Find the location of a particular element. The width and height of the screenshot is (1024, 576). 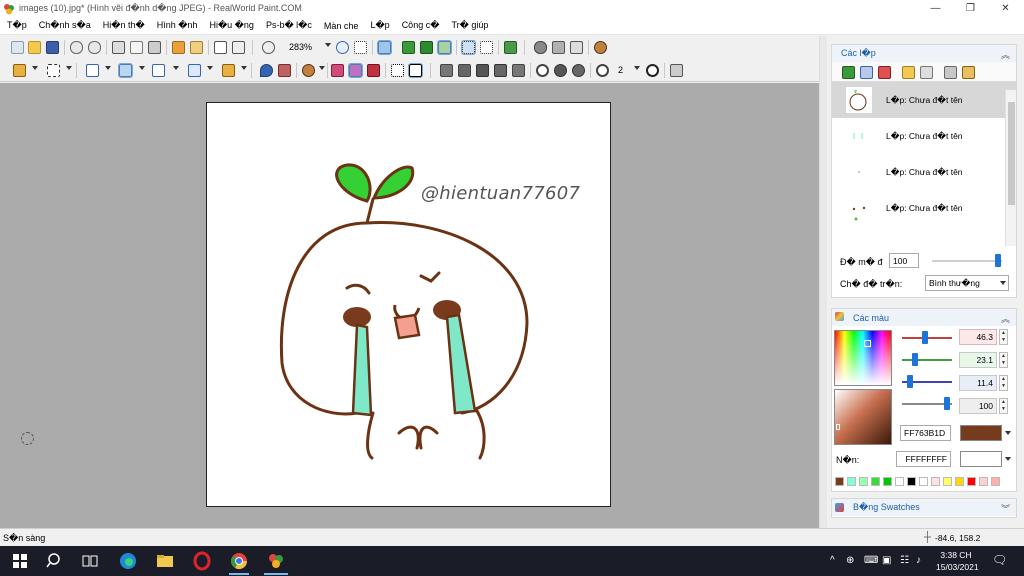

opera-browser-icon is located at coordinates (202, 561).